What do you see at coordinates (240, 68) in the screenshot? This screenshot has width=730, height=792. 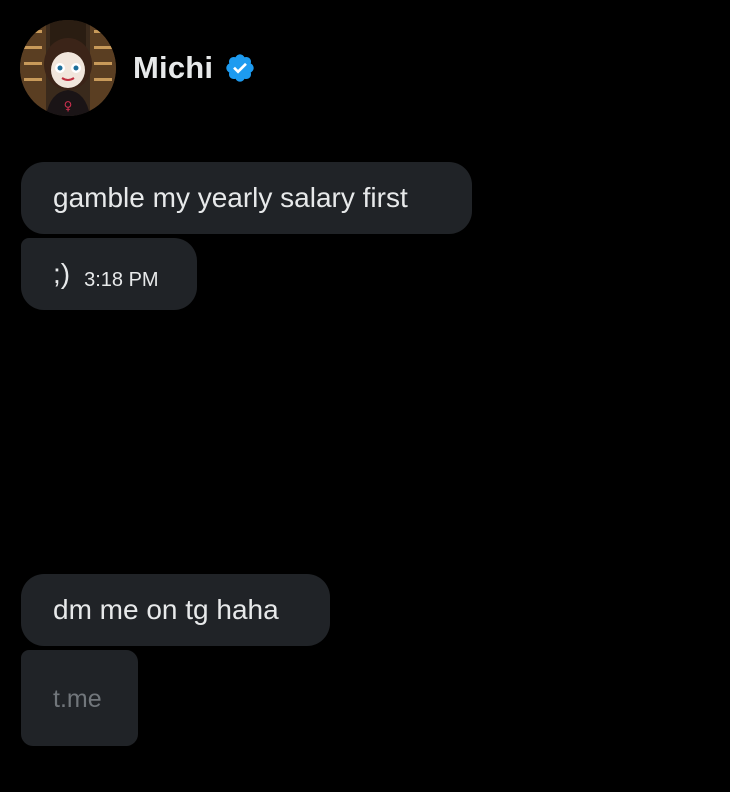 I see `verified-badge-icon` at bounding box center [240, 68].